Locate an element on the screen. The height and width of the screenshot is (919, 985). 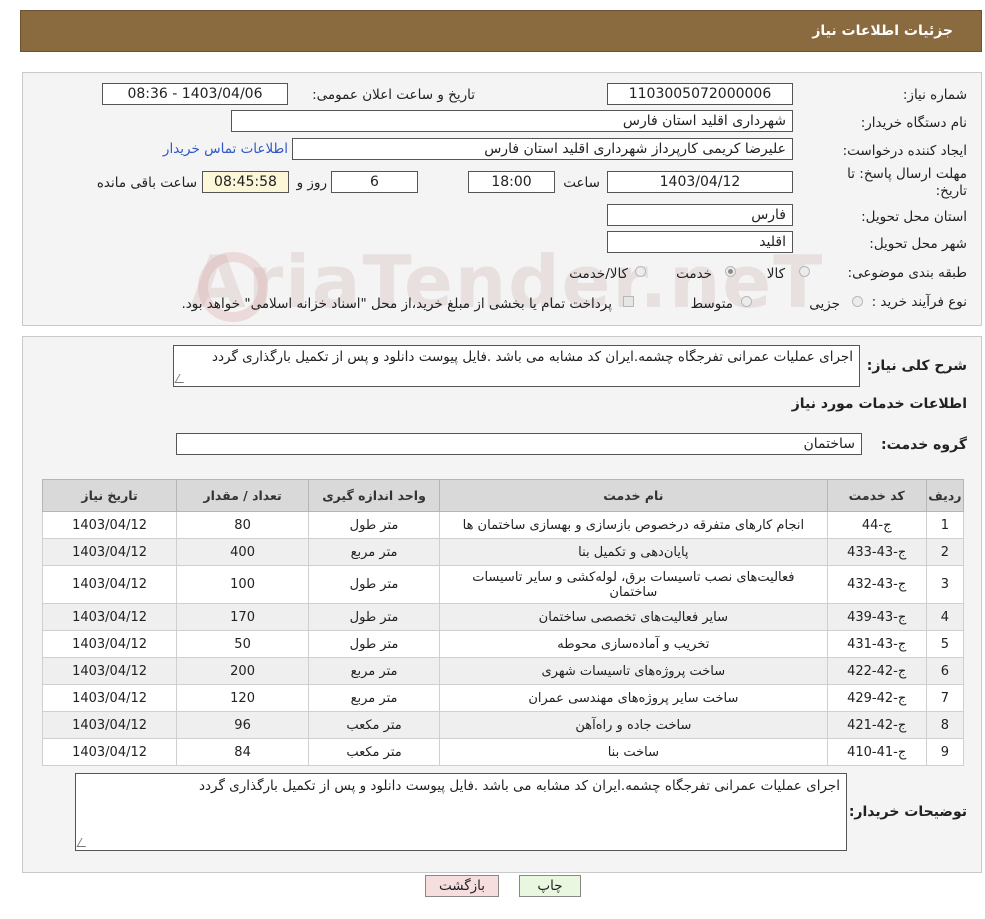
cell-row-number: 8 is located at coordinates (945, 725).